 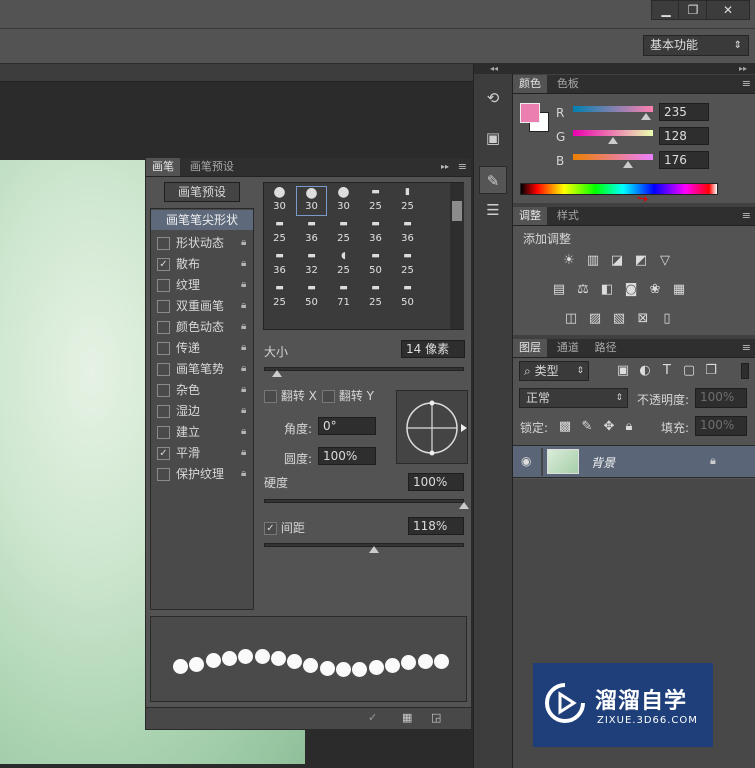 I want to click on brush-option-row: 传递 🔒︎, so click(x=207, y=349).